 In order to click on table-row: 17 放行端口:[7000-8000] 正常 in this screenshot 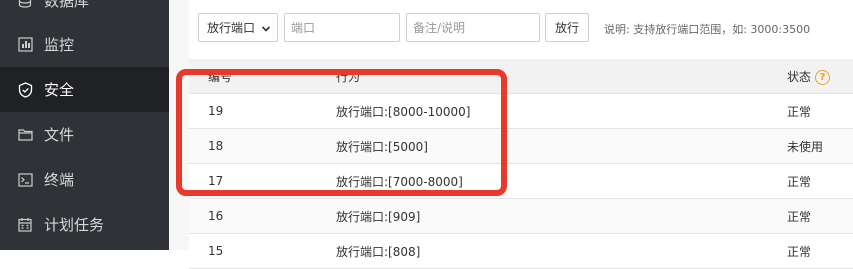, I will do `click(521, 181)`.